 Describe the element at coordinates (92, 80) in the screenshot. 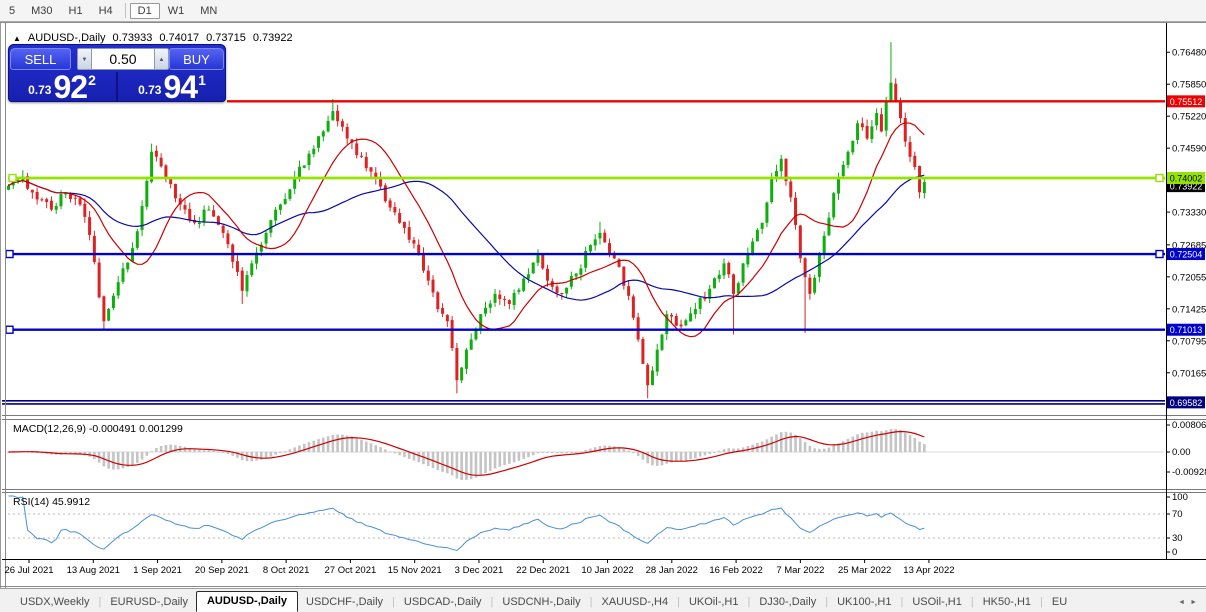

I see `sell-price-sup: 2` at that location.